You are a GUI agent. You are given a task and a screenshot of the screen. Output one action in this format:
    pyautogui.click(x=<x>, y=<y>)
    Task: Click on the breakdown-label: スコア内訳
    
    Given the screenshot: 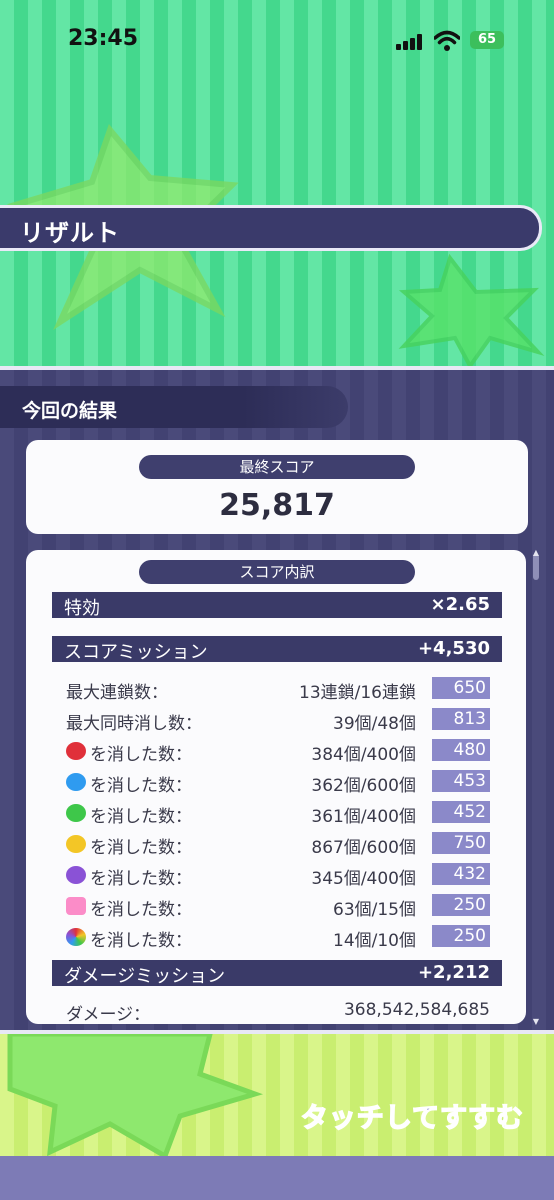 What is the action you would take?
    pyautogui.click(x=277, y=572)
    